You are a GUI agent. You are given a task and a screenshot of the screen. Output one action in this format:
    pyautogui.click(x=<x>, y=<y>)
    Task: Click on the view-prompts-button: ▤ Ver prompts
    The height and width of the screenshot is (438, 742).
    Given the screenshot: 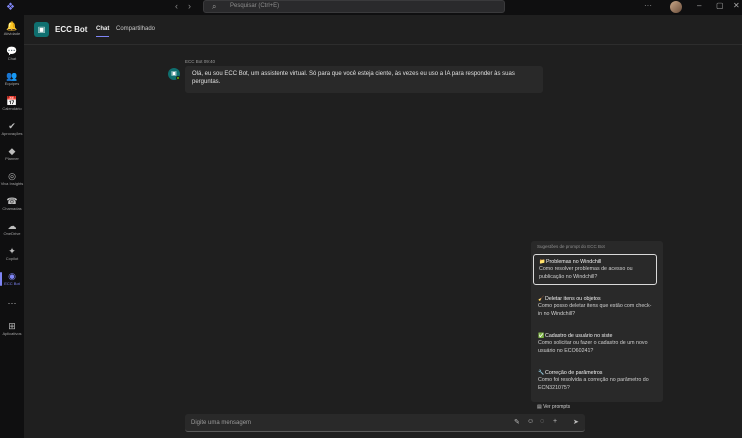 What is the action you would take?
    pyautogui.click(x=553, y=407)
    